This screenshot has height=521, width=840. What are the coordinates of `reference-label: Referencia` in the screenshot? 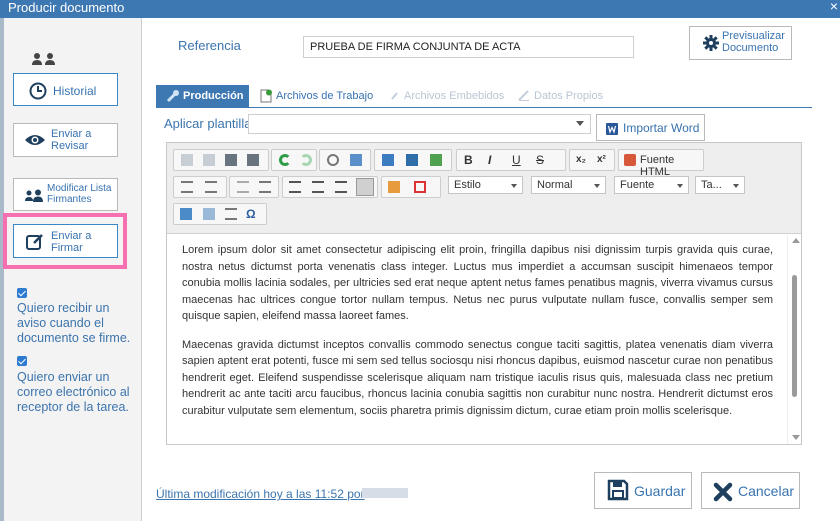 It's located at (209, 45).